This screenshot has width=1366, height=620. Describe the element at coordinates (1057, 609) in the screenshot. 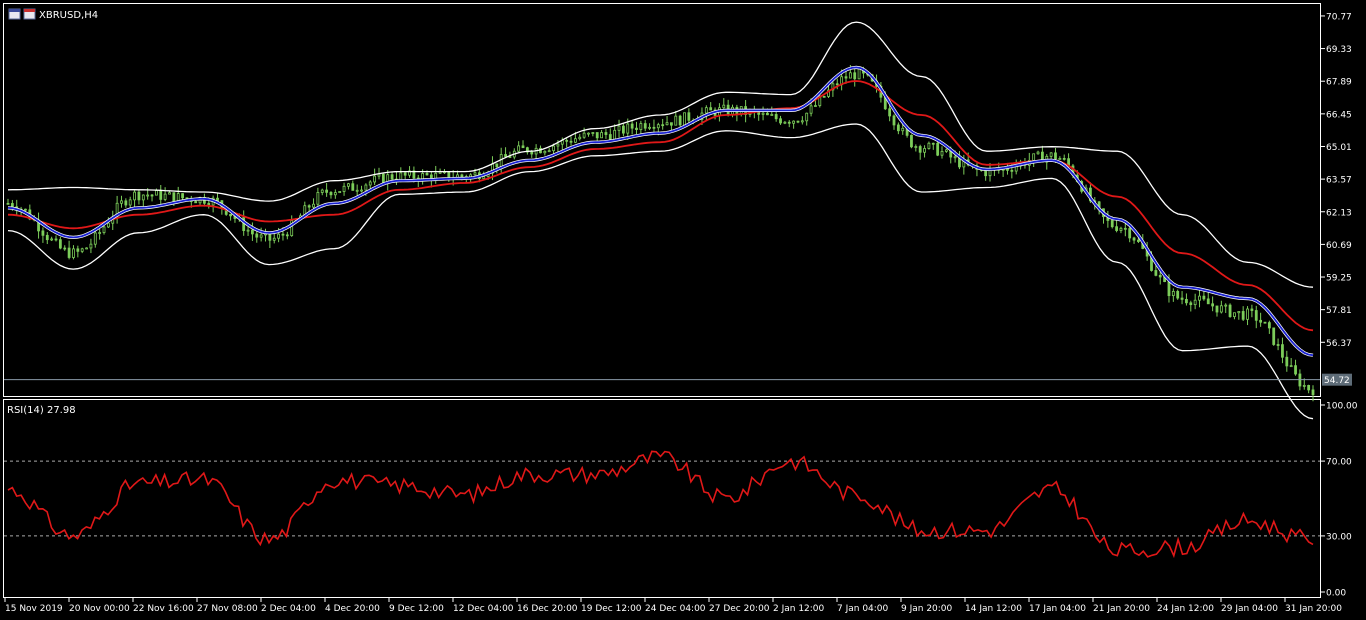

I see `time-tick-label: 17 Jan 04:00` at that location.